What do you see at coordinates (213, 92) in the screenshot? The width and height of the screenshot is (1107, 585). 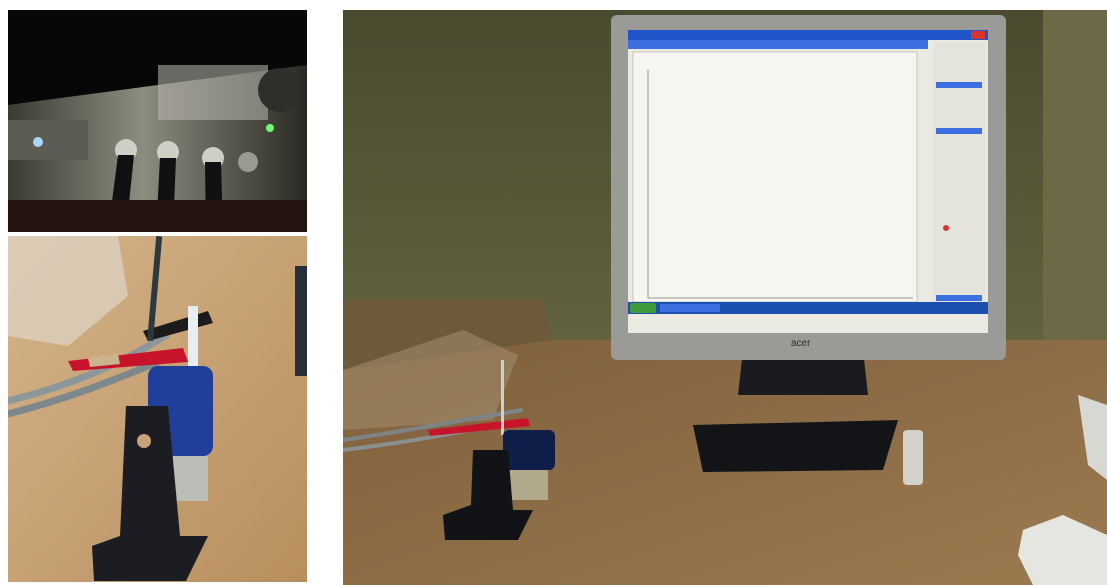 I see `instrument-label-plate` at bounding box center [213, 92].